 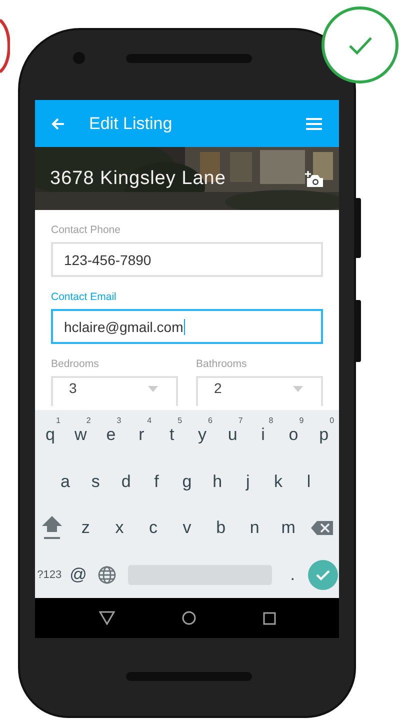 What do you see at coordinates (288, 528) in the screenshot?
I see `key: m` at bounding box center [288, 528].